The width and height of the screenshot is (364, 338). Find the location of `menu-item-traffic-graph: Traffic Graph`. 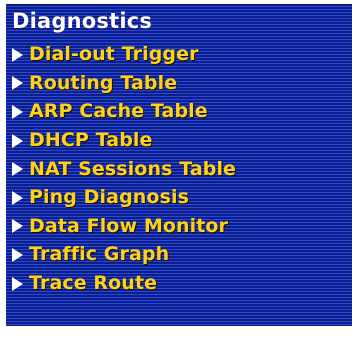

menu-item-traffic-graph: Traffic Graph is located at coordinates (124, 254).